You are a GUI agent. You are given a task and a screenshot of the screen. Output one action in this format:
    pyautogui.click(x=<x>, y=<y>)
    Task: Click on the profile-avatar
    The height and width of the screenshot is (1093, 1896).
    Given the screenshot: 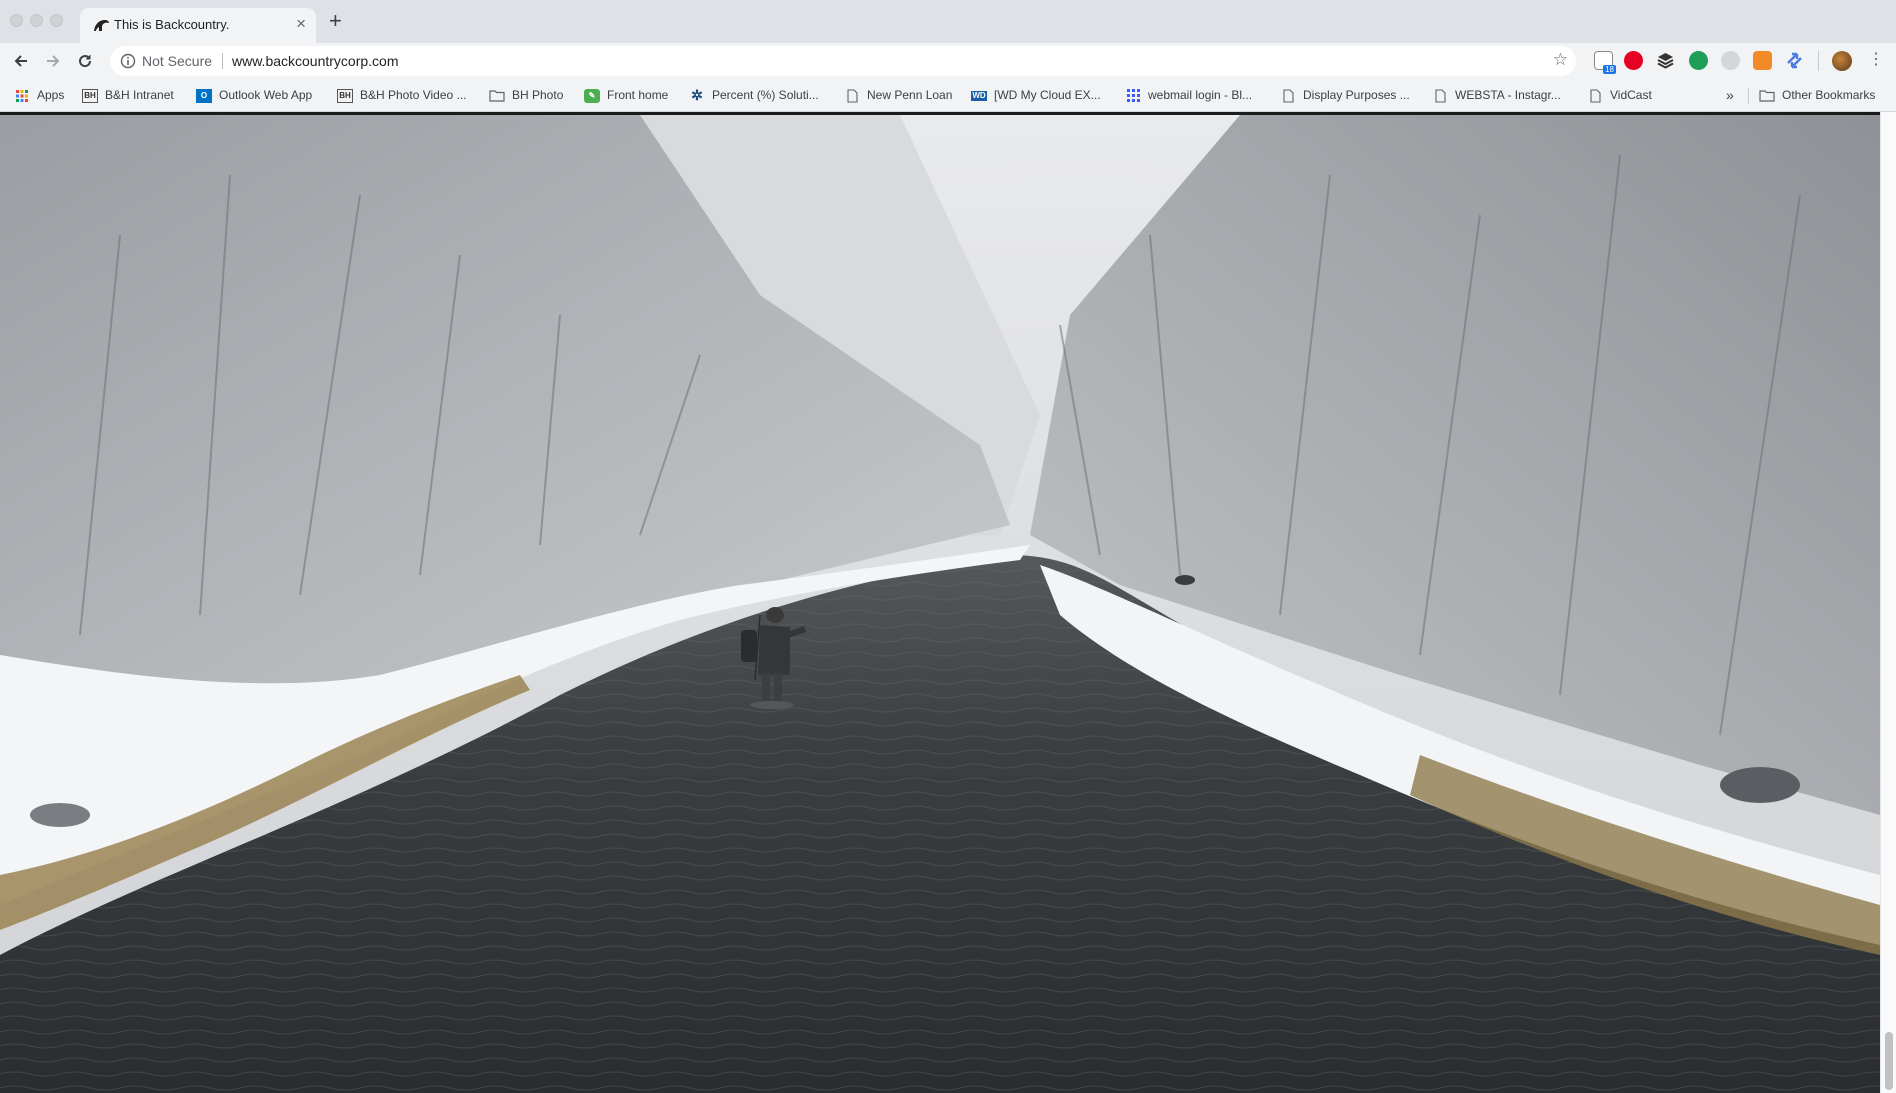 What is the action you would take?
    pyautogui.click(x=1842, y=61)
    